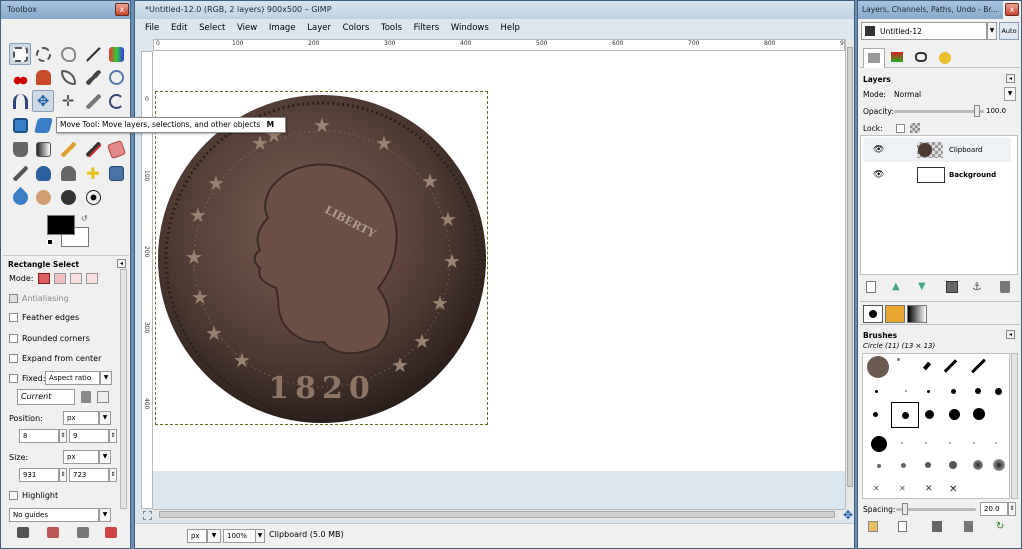 The image size is (1022, 549). What do you see at coordinates (68, 77) in the screenshot?
I see `paths-tool` at bounding box center [68, 77].